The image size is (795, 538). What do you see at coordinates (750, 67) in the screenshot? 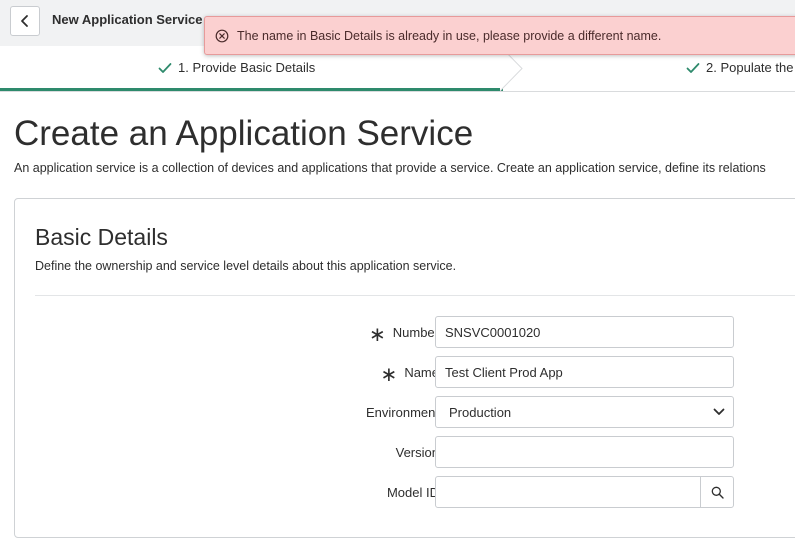
I see `step-2-label: 2. Populate the` at bounding box center [750, 67].